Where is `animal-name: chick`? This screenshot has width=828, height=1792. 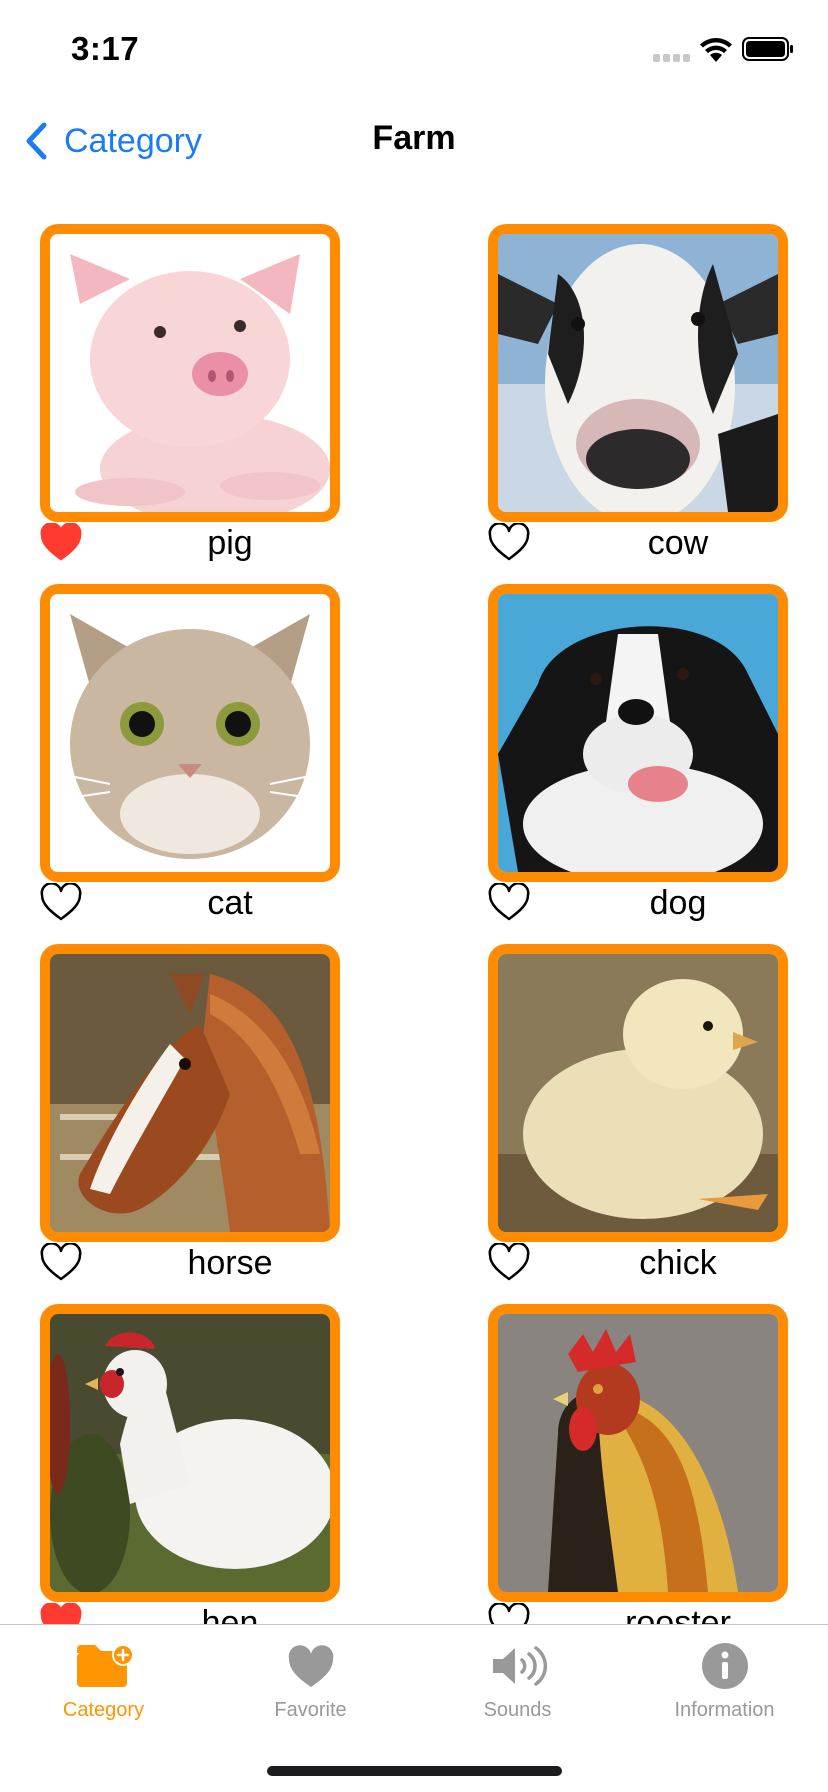
animal-name: chick is located at coordinates (678, 1263).